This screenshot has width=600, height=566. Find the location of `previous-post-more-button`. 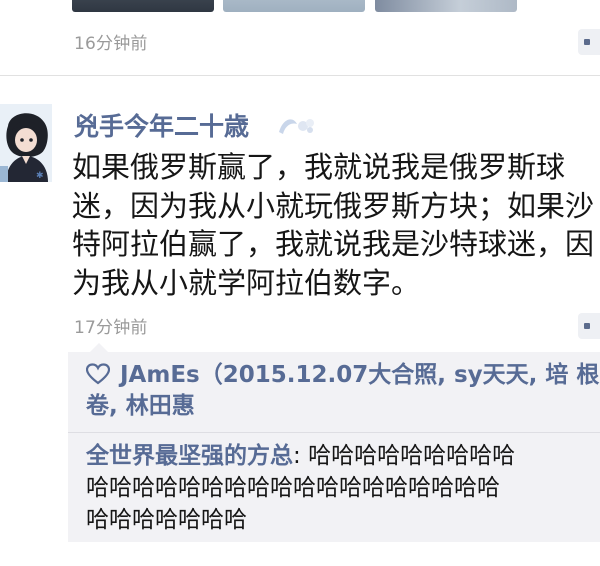

previous-post-more-button is located at coordinates (589, 42).